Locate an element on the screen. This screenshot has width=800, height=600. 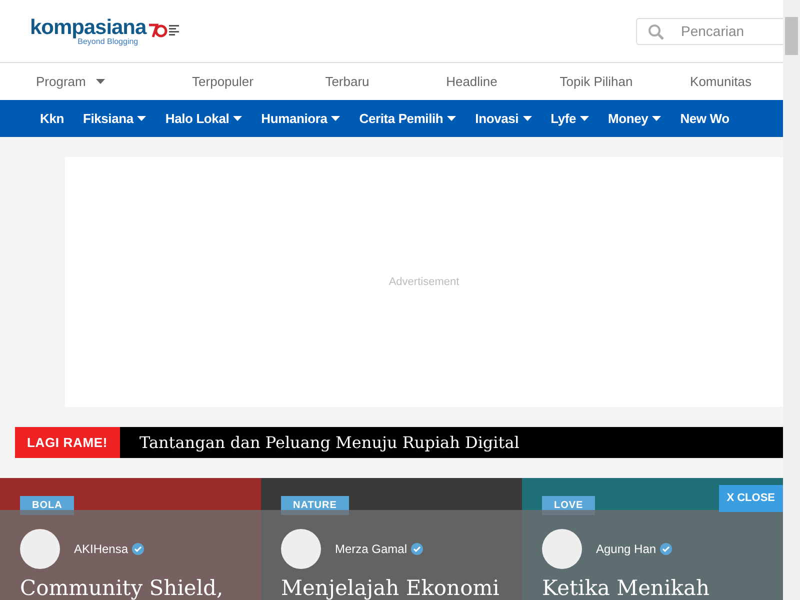
category-nav-link: Cerita Pemilih is located at coordinates (407, 118).